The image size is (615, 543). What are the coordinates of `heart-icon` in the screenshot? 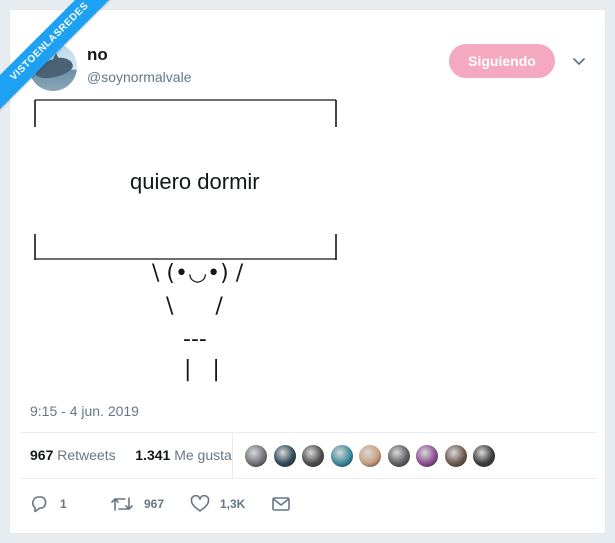 It's located at (200, 503).